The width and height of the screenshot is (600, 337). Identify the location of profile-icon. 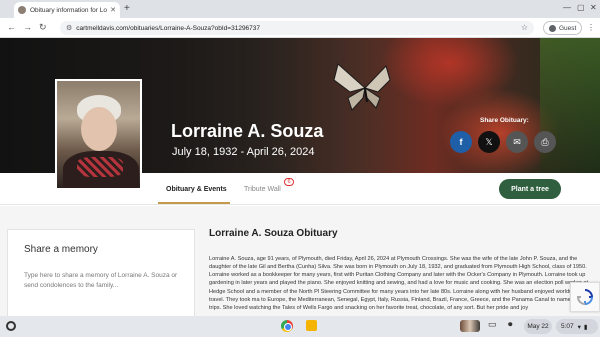
(552, 28).